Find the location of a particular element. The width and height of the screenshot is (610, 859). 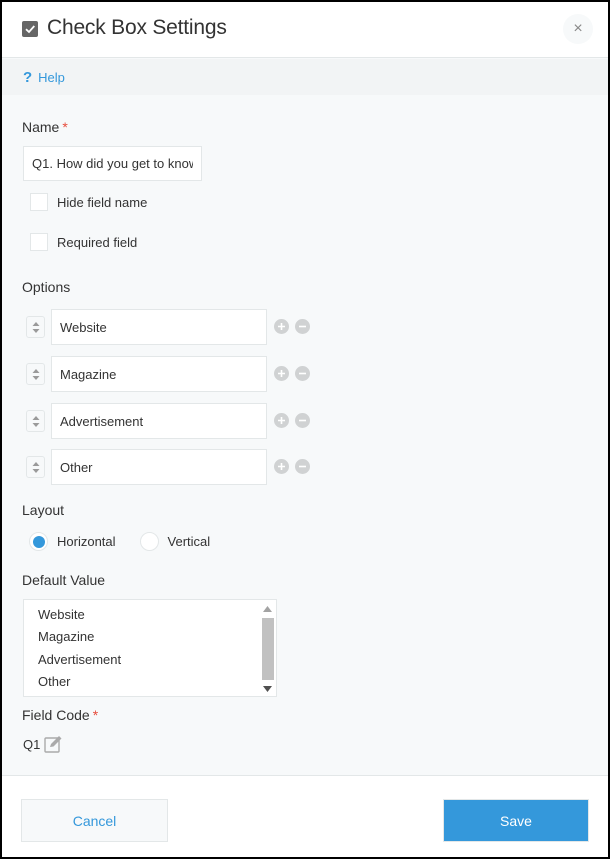

help-bar: ? Help is located at coordinates (305, 77).